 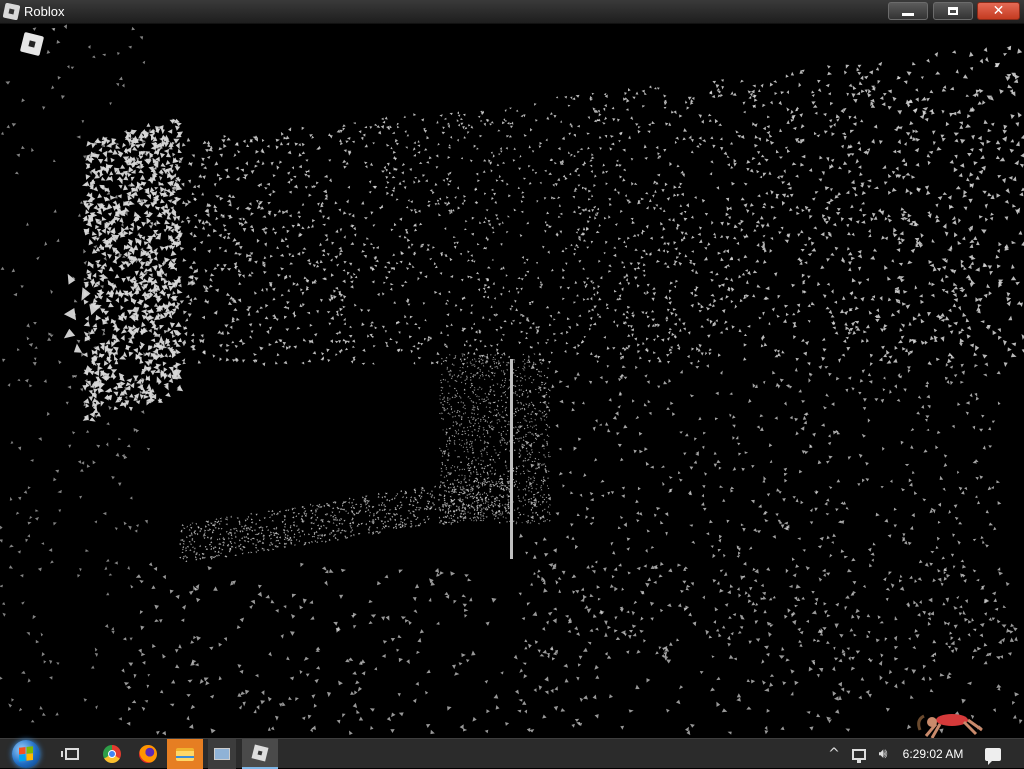 I want to click on chrome-icon, so click(x=112, y=754).